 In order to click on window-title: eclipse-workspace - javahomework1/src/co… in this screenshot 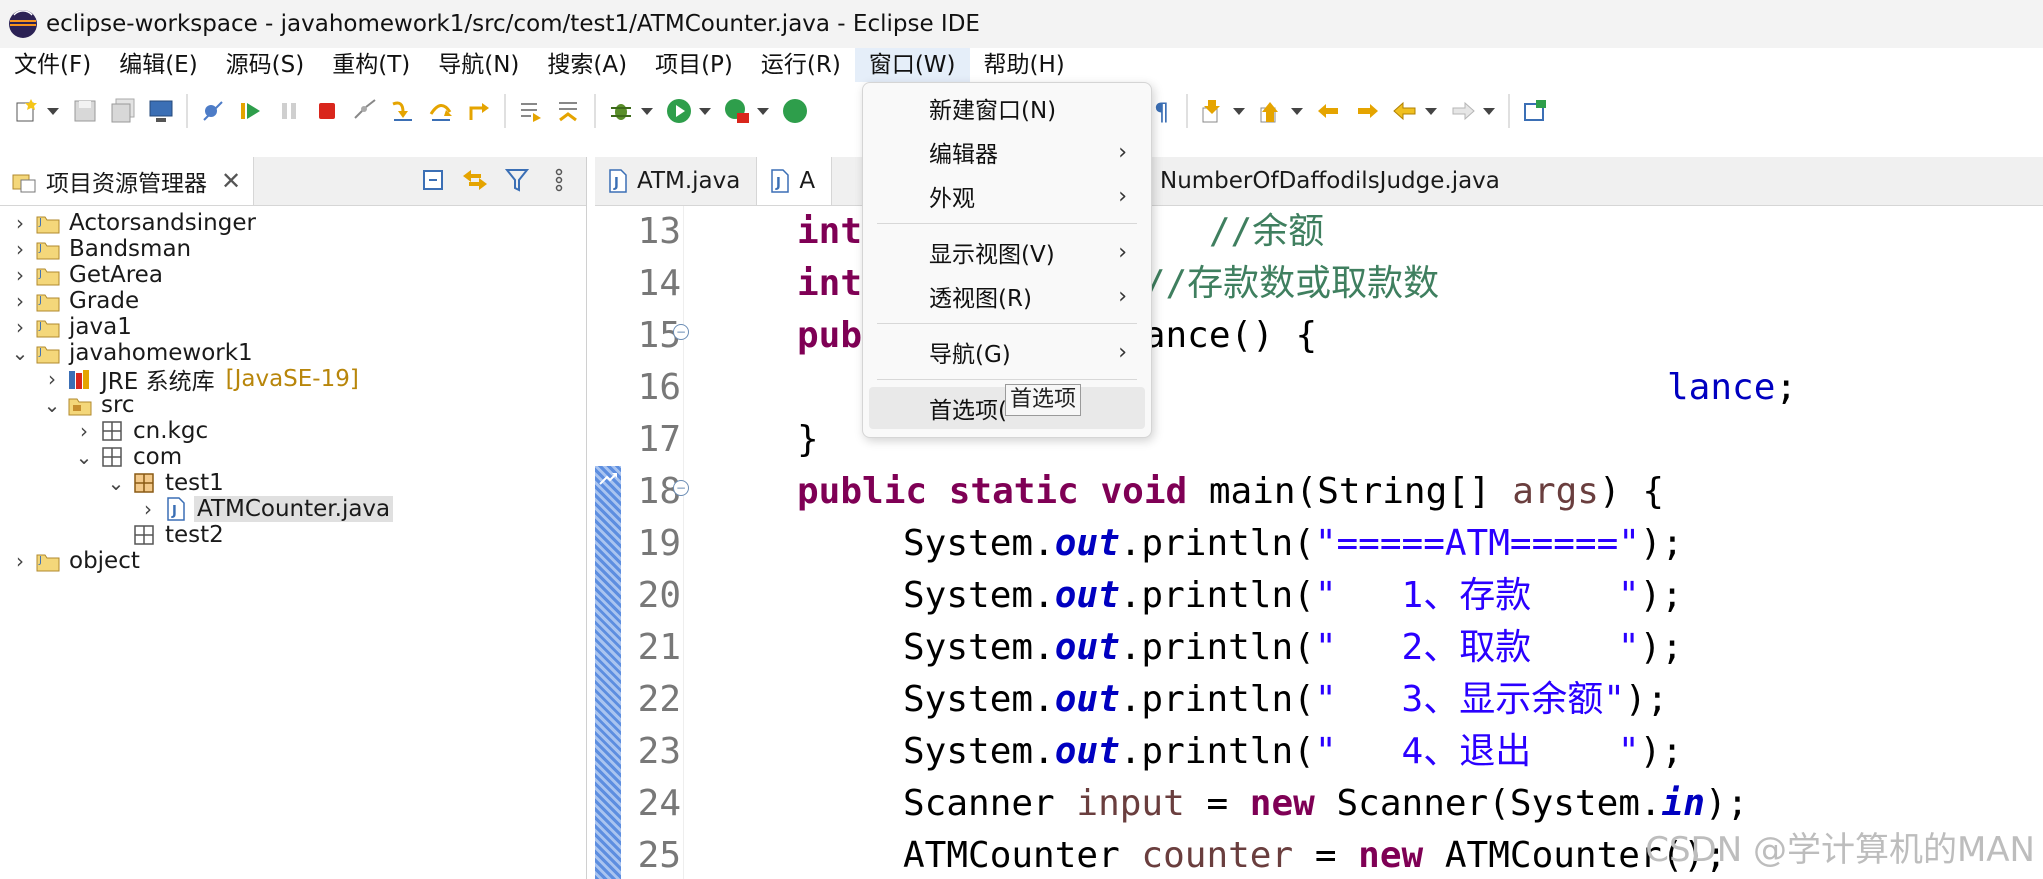, I will do `click(513, 24)`.